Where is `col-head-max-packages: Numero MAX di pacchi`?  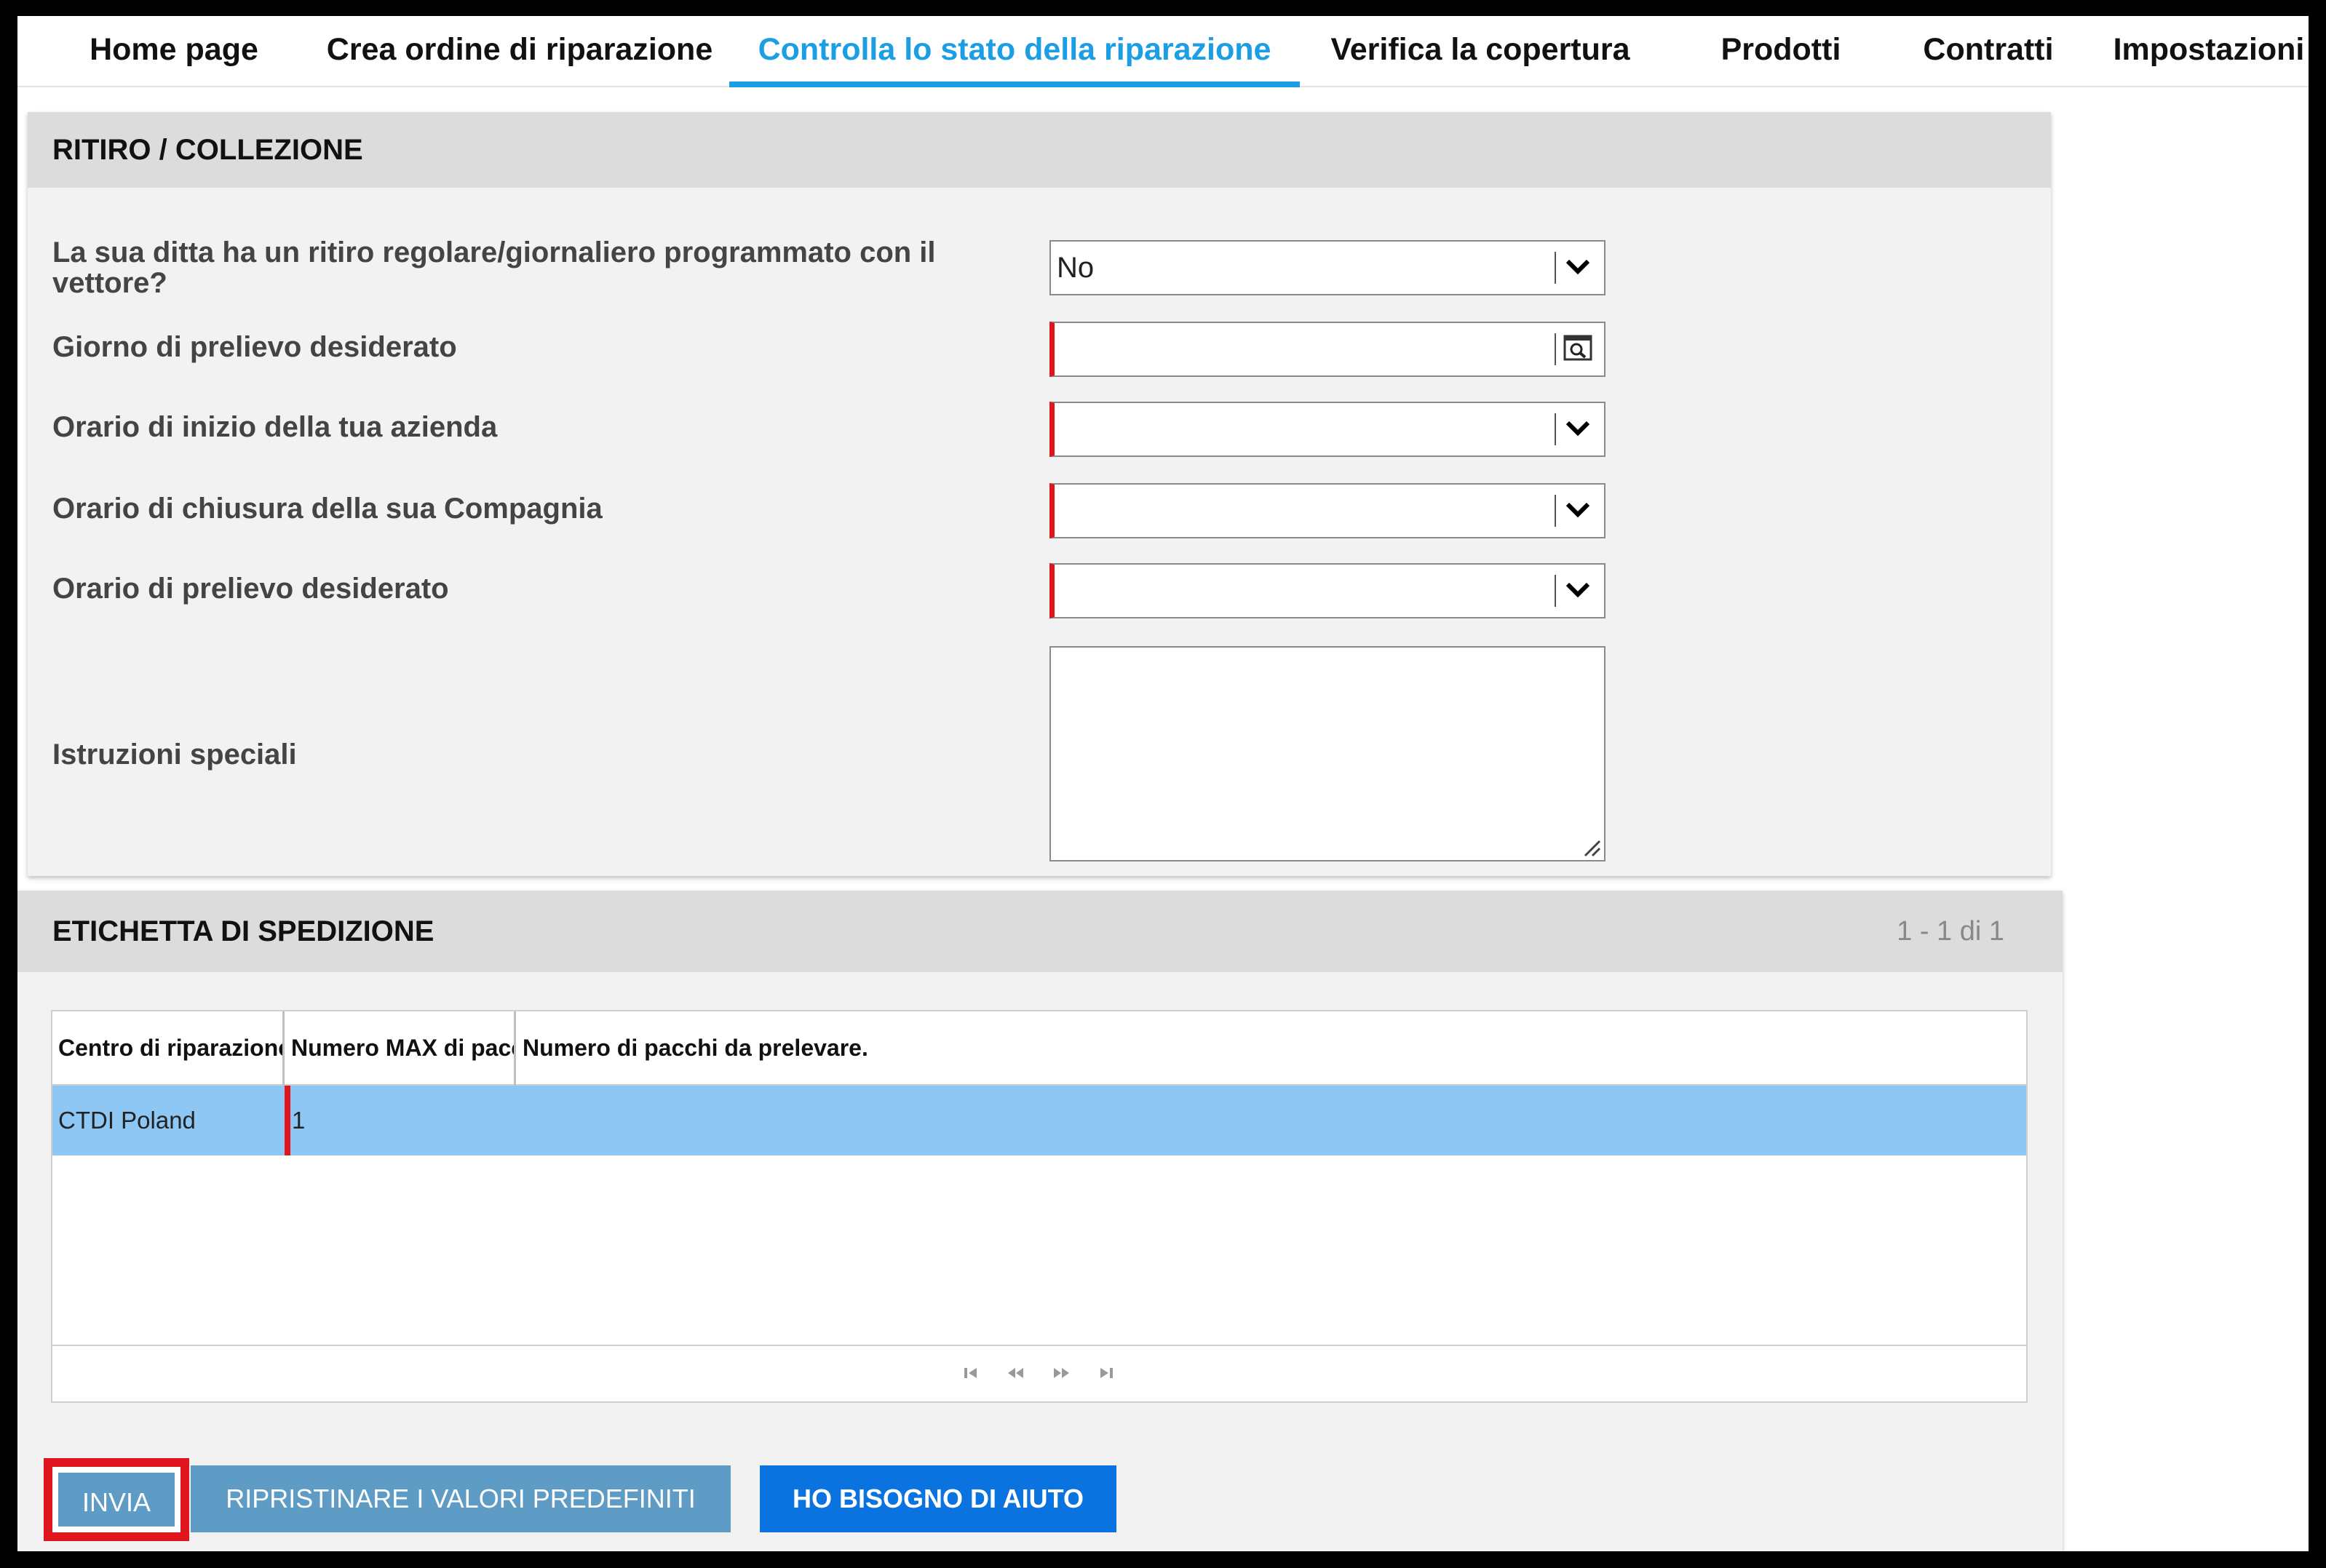
col-head-max-packages: Numero MAX di pacchi is located at coordinates (399, 1047).